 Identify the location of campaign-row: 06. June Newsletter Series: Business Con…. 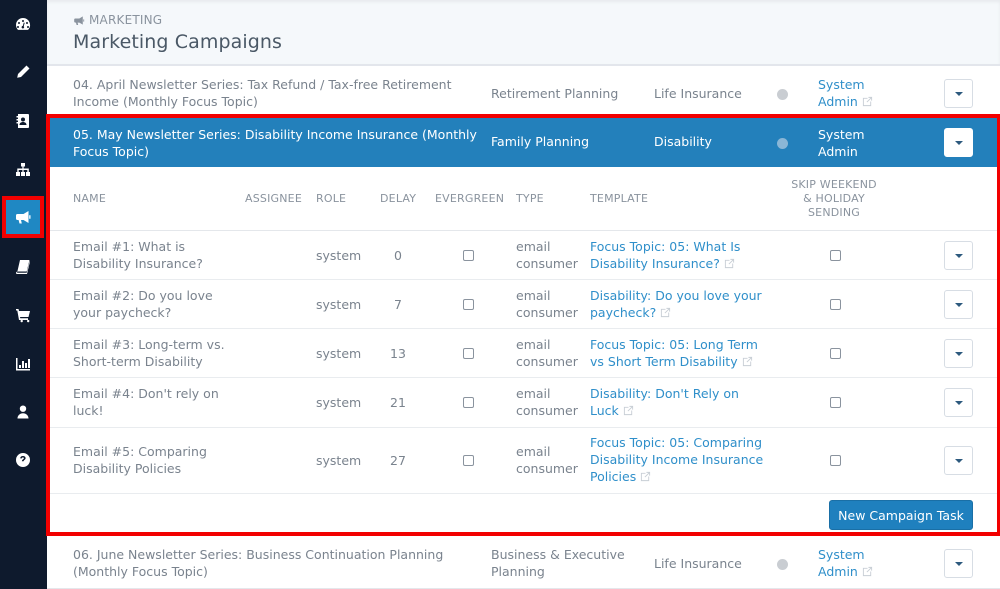
(523, 563).